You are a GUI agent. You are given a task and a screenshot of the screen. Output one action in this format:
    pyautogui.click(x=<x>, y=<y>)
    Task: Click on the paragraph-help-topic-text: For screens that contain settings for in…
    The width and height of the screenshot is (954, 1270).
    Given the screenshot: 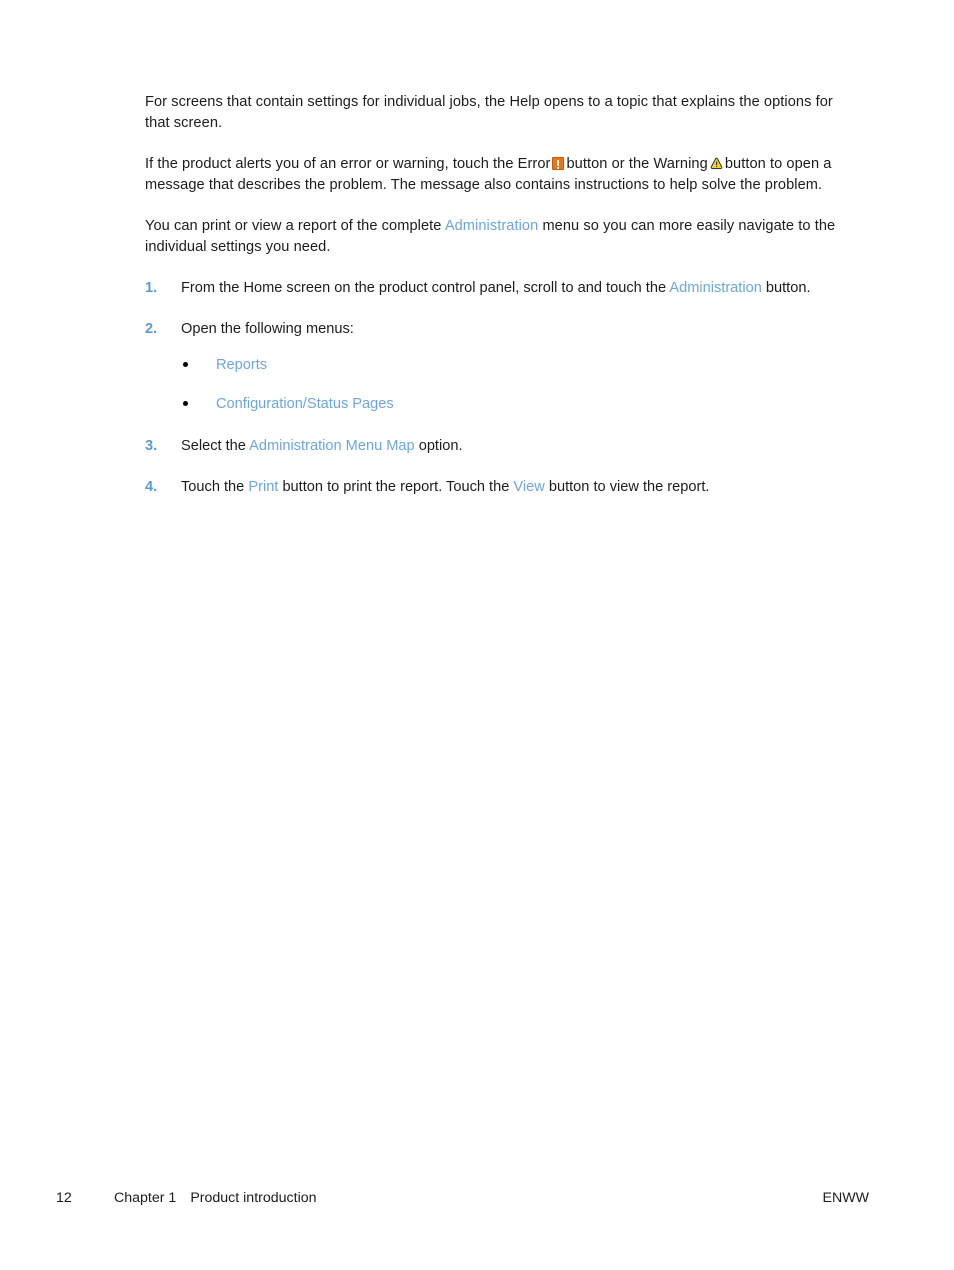 What is the action you would take?
    pyautogui.click(x=489, y=112)
    